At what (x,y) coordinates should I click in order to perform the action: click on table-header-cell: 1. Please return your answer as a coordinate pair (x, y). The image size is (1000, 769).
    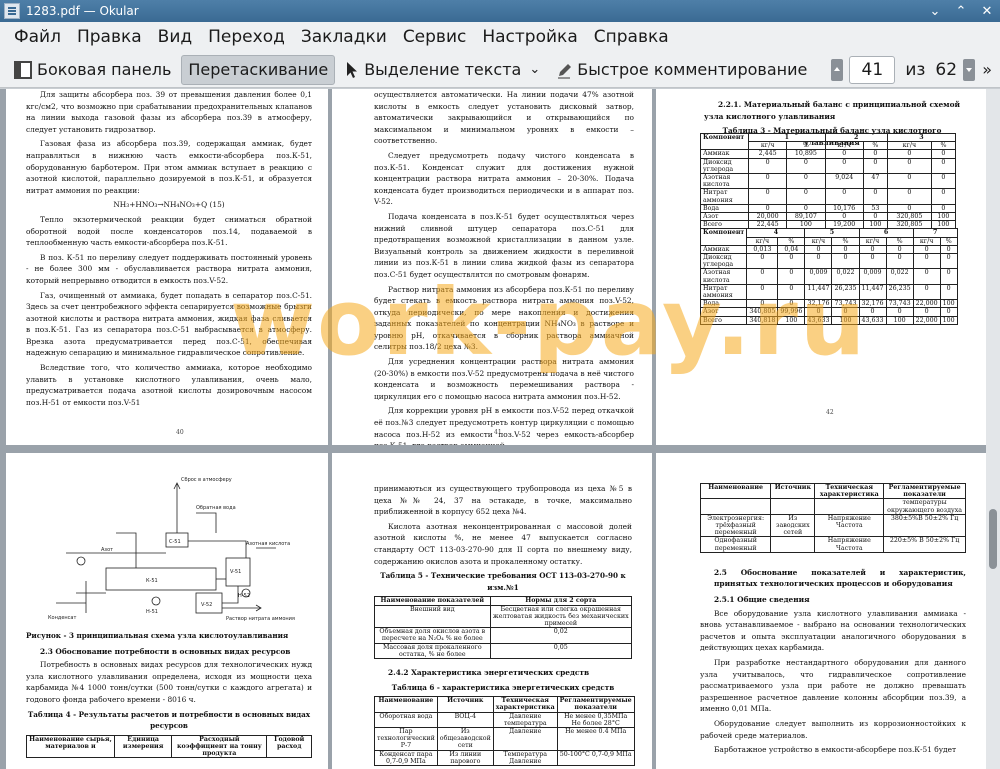
    Looking at the image, I should click on (787, 137).